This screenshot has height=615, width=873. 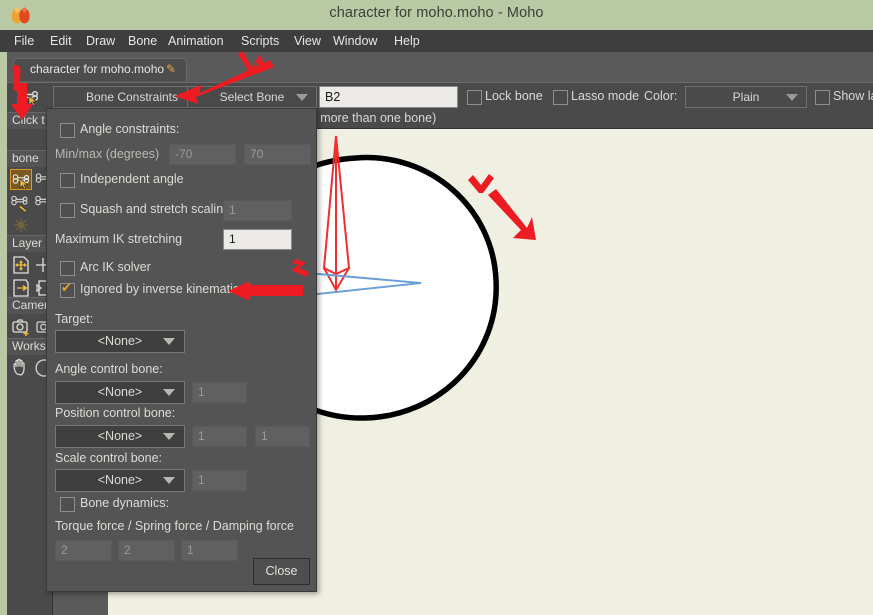 What do you see at coordinates (67, 268) in the screenshot?
I see `arc-ik-solver-checkbox` at bounding box center [67, 268].